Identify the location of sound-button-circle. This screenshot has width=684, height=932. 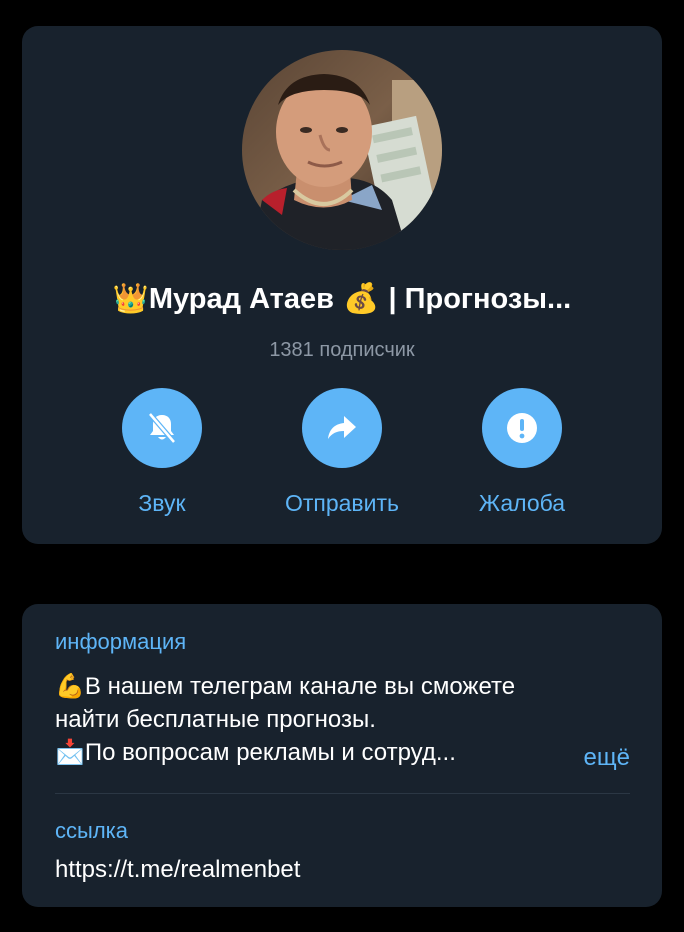
(162, 428).